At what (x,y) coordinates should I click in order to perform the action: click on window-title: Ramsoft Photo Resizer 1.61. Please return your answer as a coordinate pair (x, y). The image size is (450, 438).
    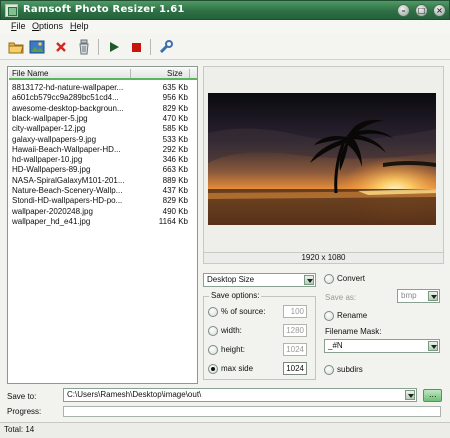
    Looking at the image, I should click on (104, 9).